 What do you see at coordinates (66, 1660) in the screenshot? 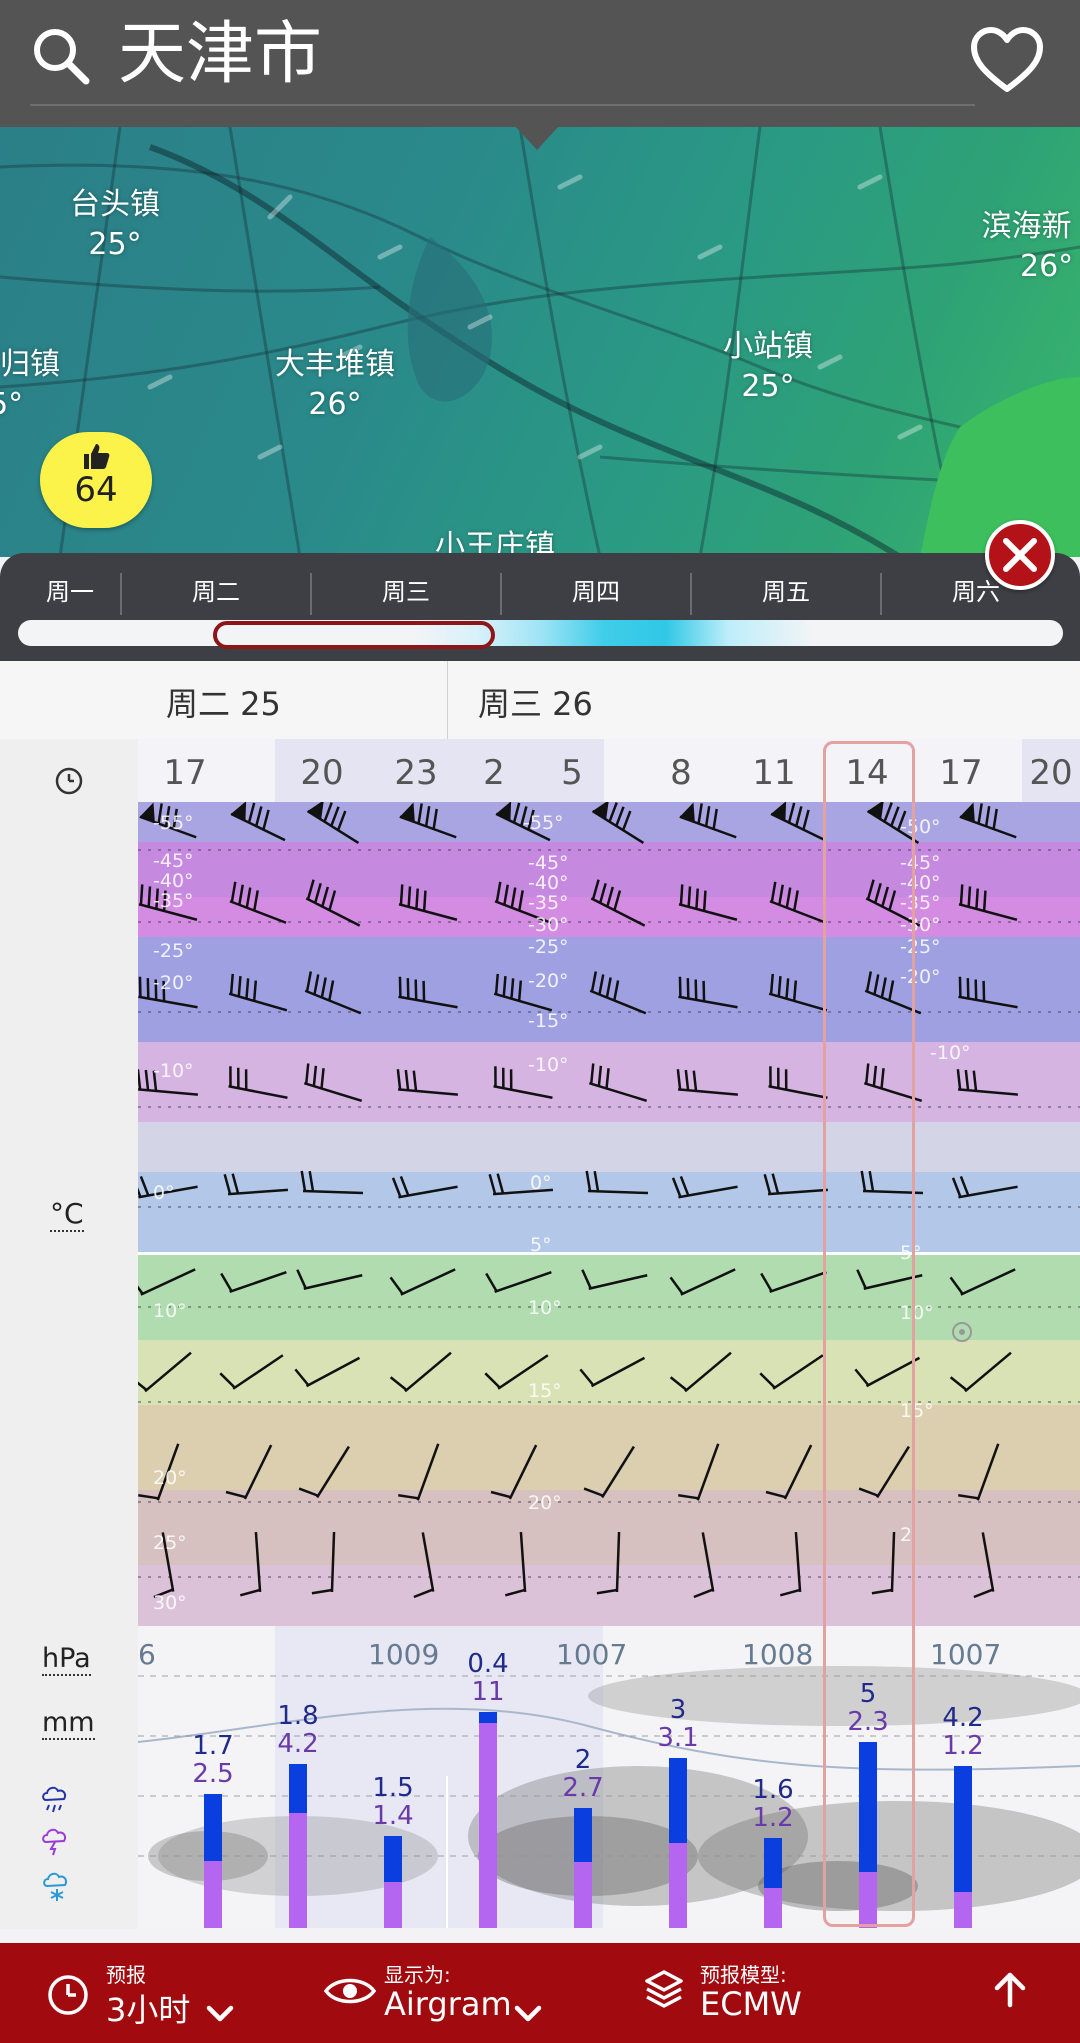
I see `pressure-unit-label: hPa` at bounding box center [66, 1660].